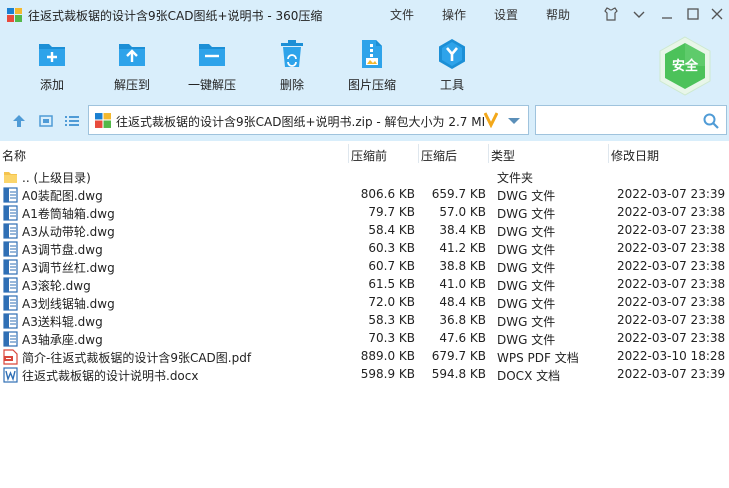 The width and height of the screenshot is (729, 488). Describe the element at coordinates (439, 155) in the screenshot. I see `column-header-compressed: 压缩后` at that location.